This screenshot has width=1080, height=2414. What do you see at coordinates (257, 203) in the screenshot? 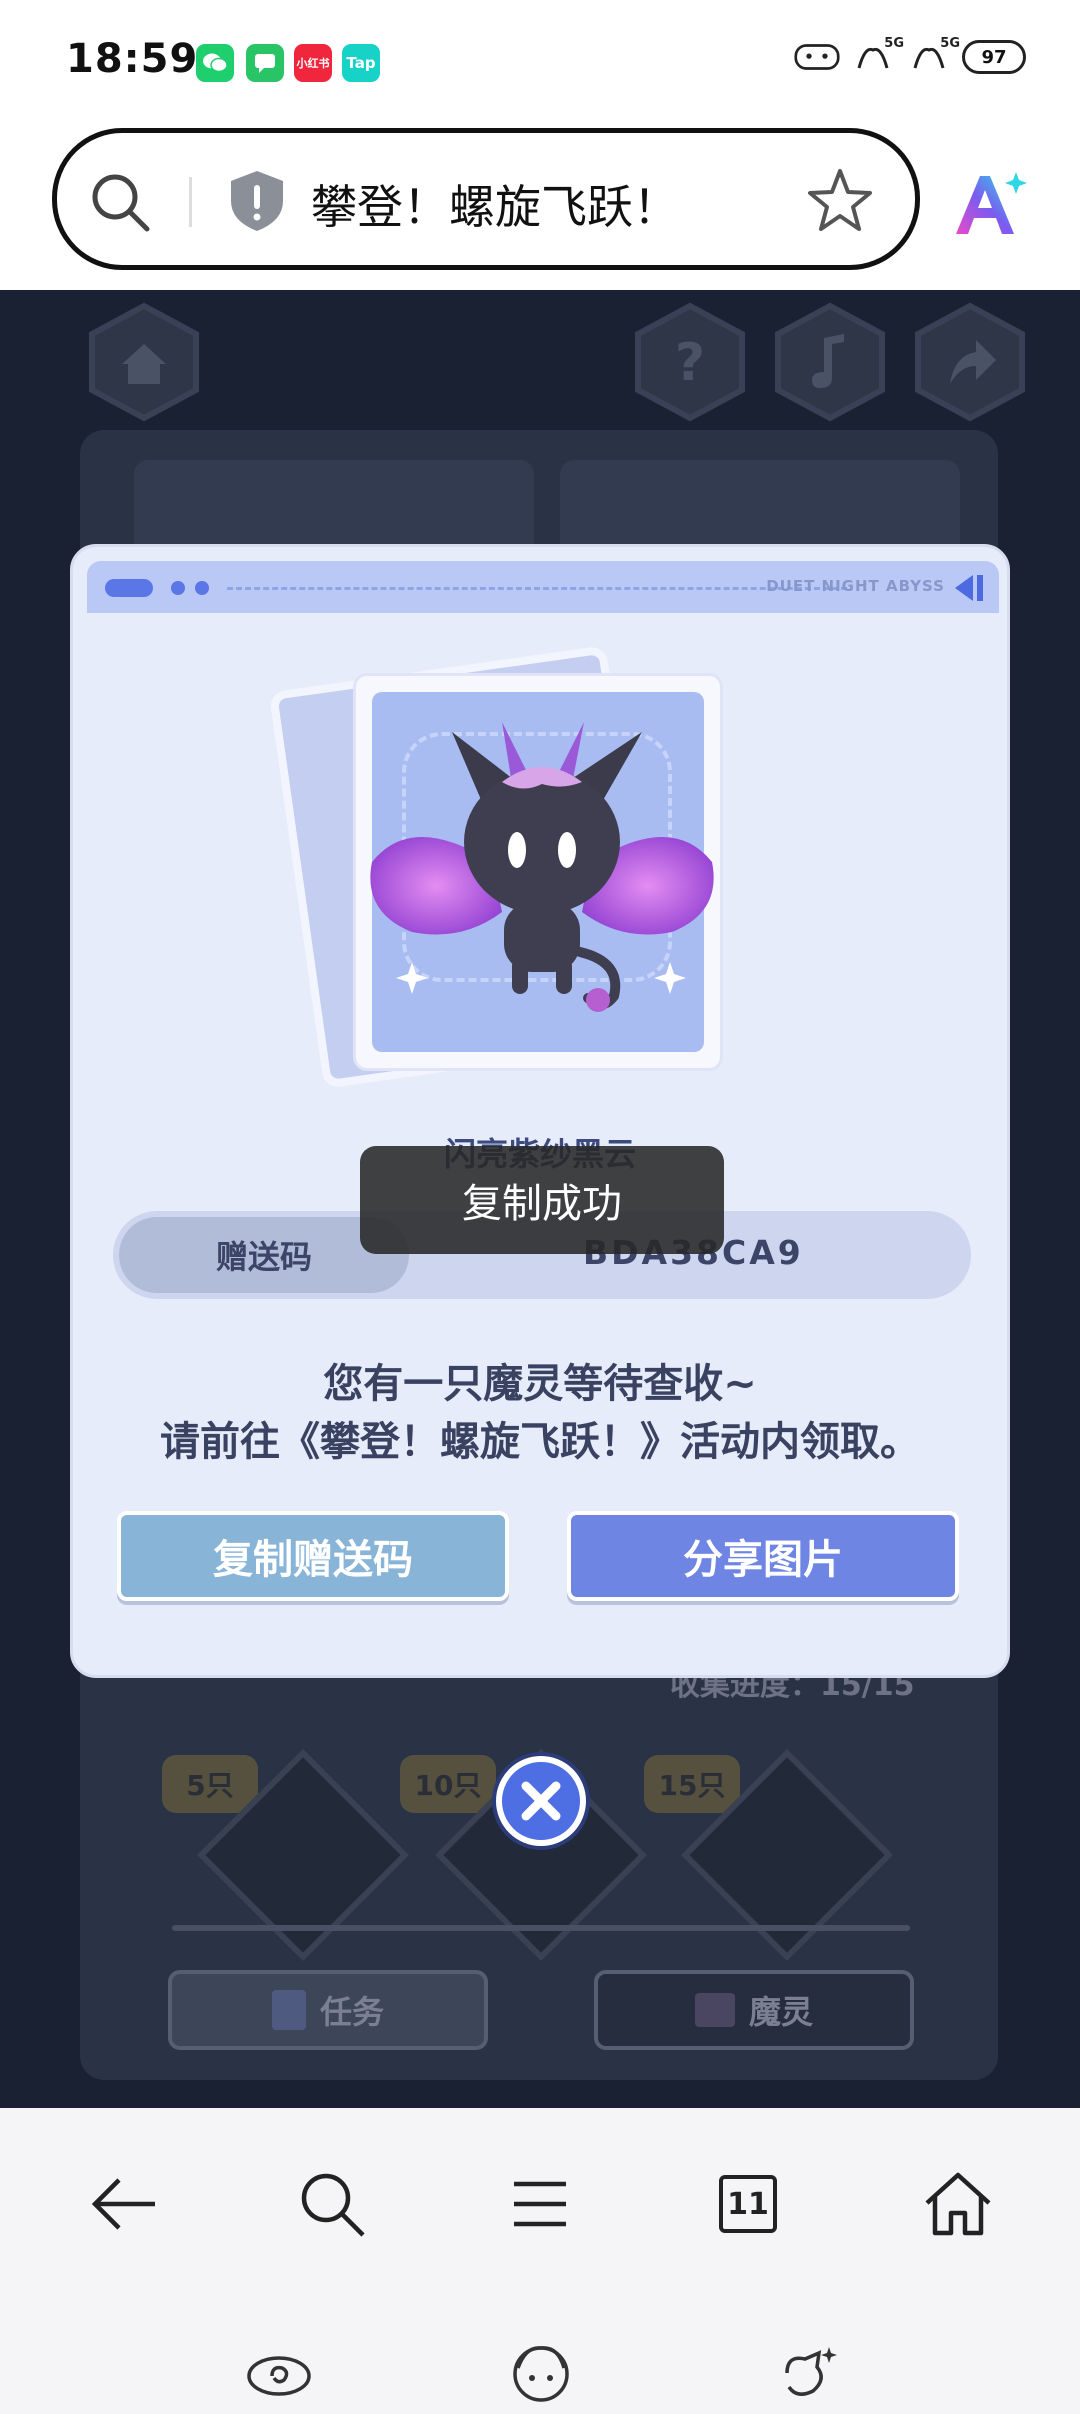
I see `security-shield-icon` at bounding box center [257, 203].